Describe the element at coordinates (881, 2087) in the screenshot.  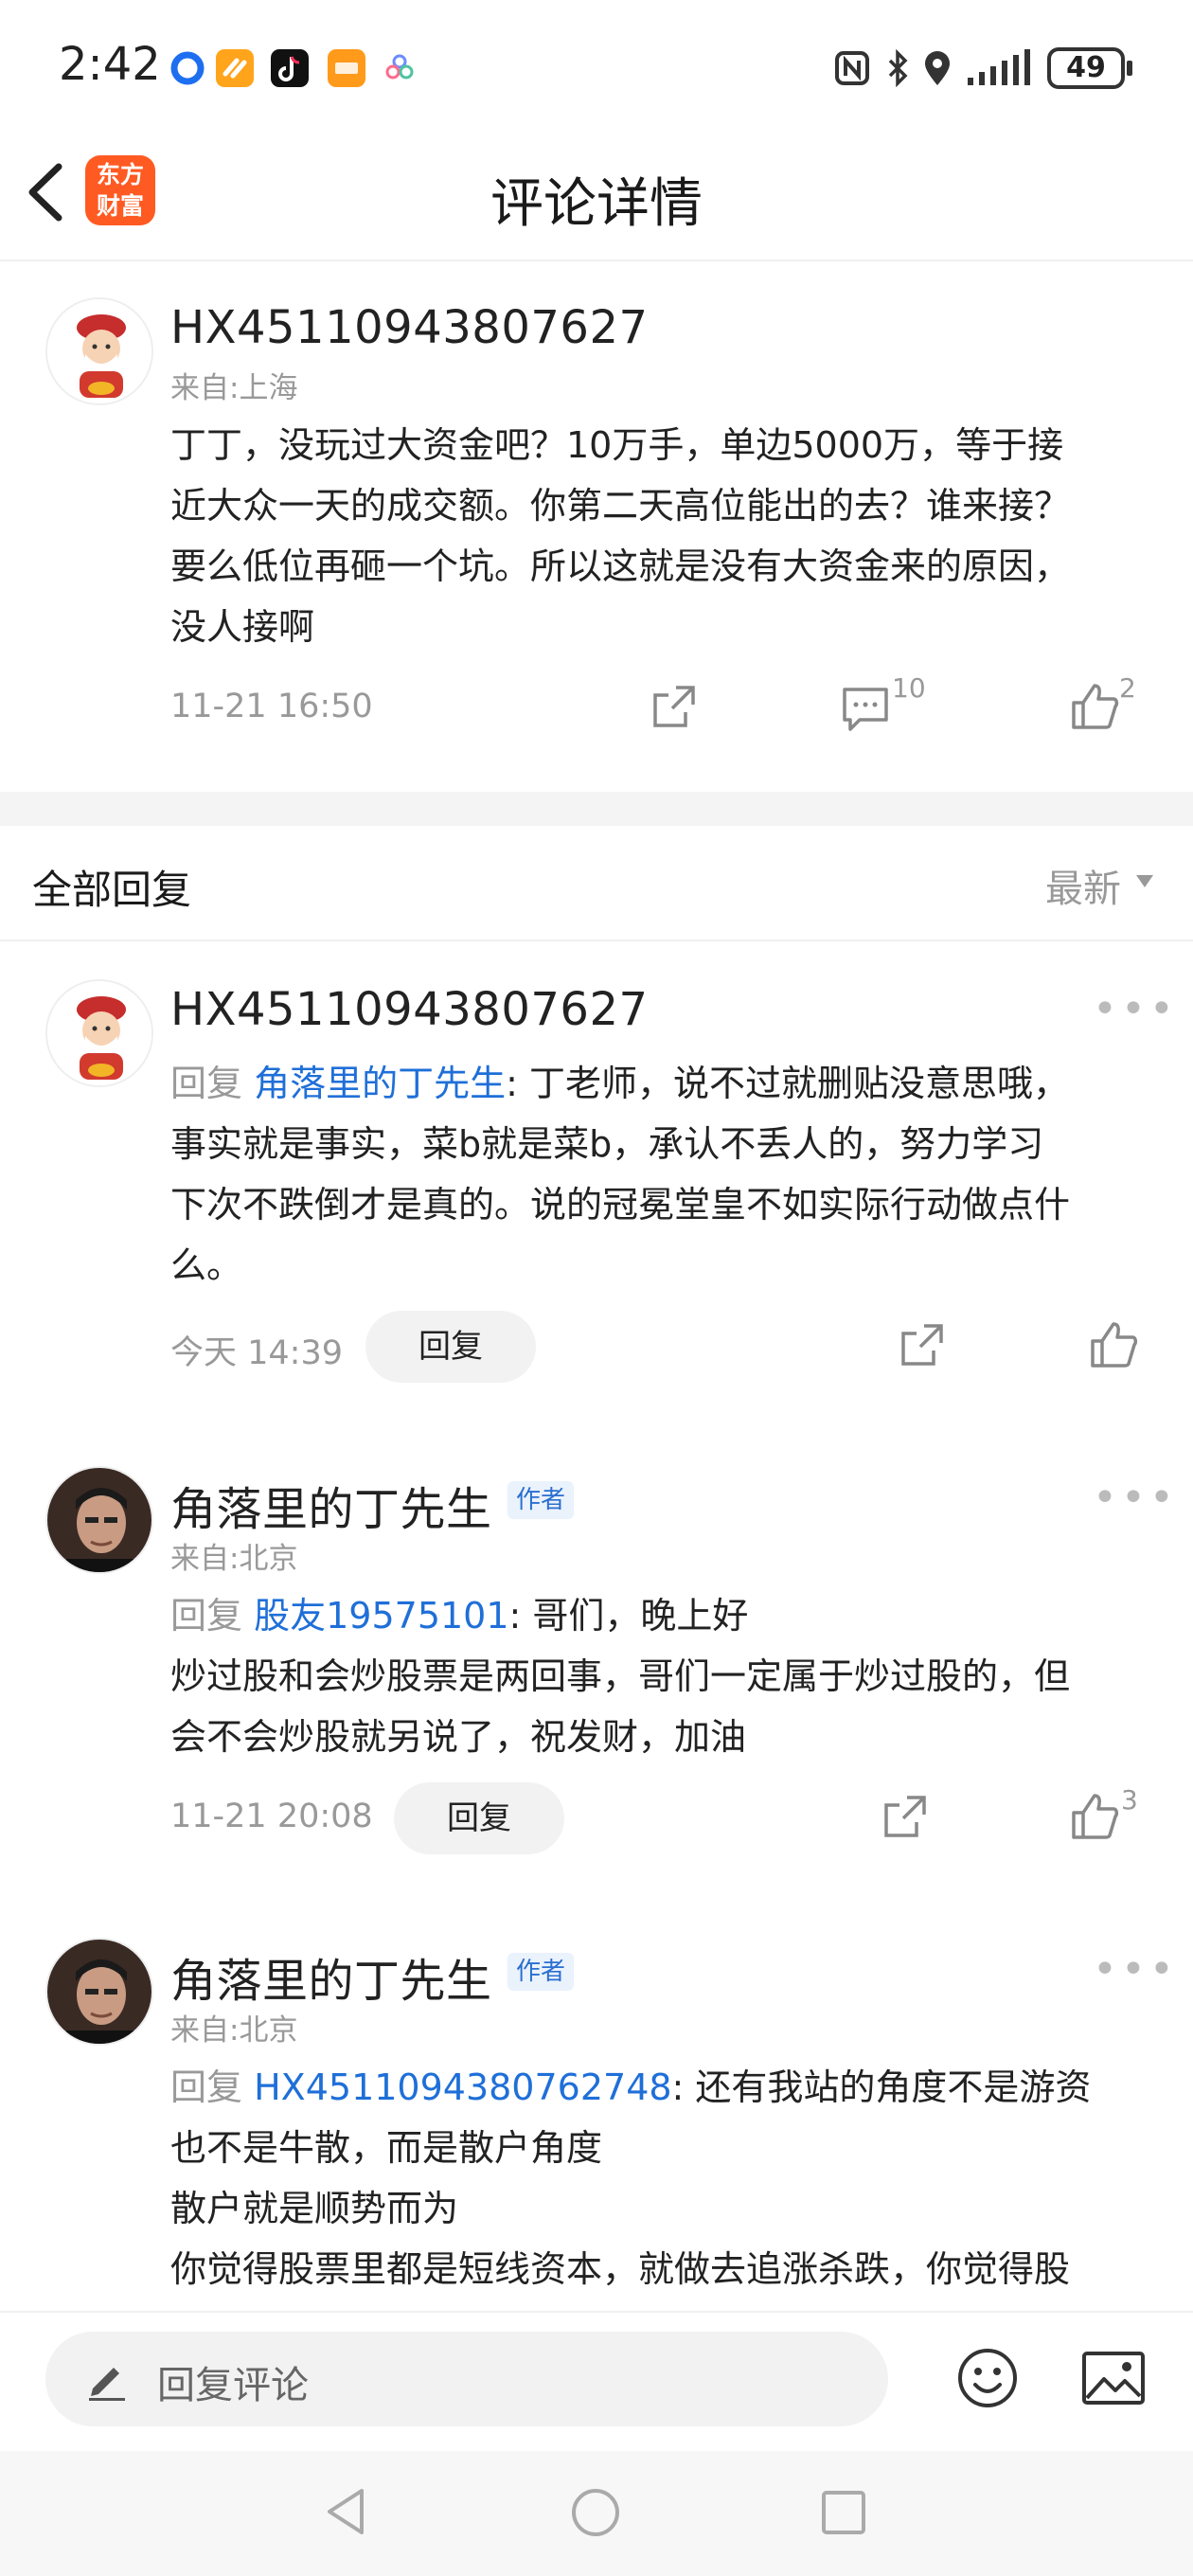
I see `reply-text: : 还有我站的角度不是游资` at that location.